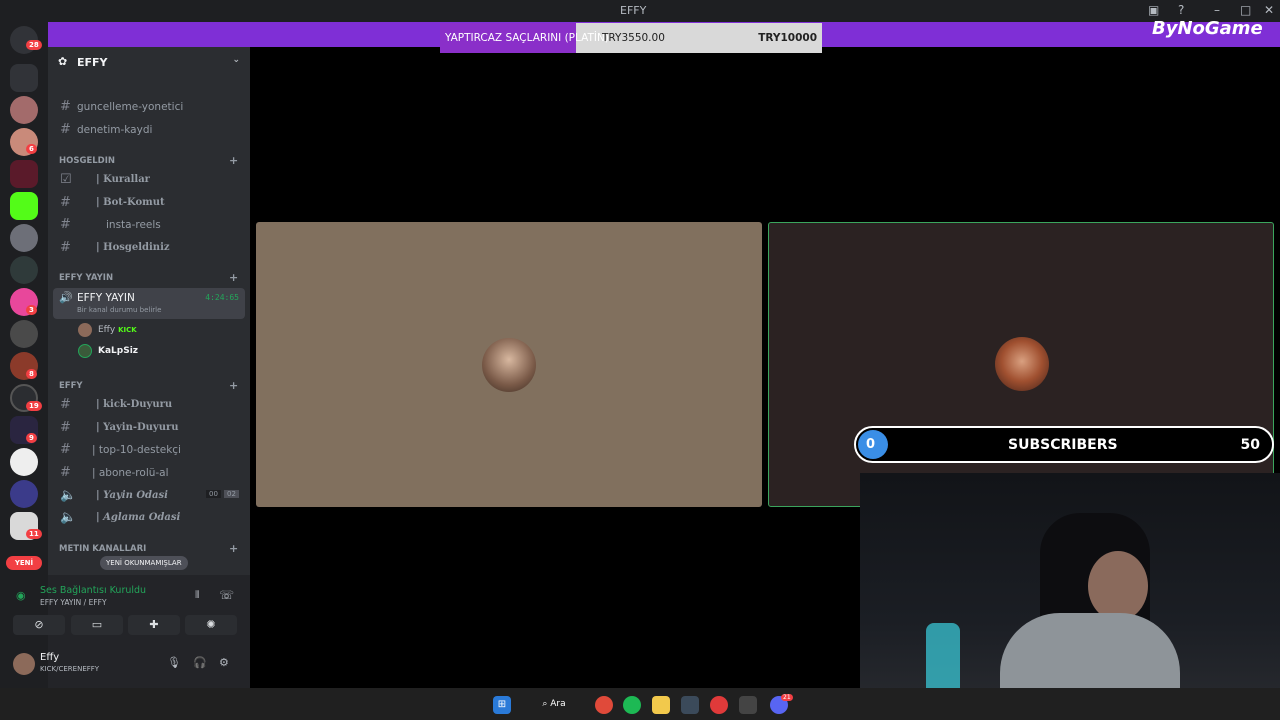  What do you see at coordinates (1118, 586) in the screenshot?
I see `streamer-face` at bounding box center [1118, 586].